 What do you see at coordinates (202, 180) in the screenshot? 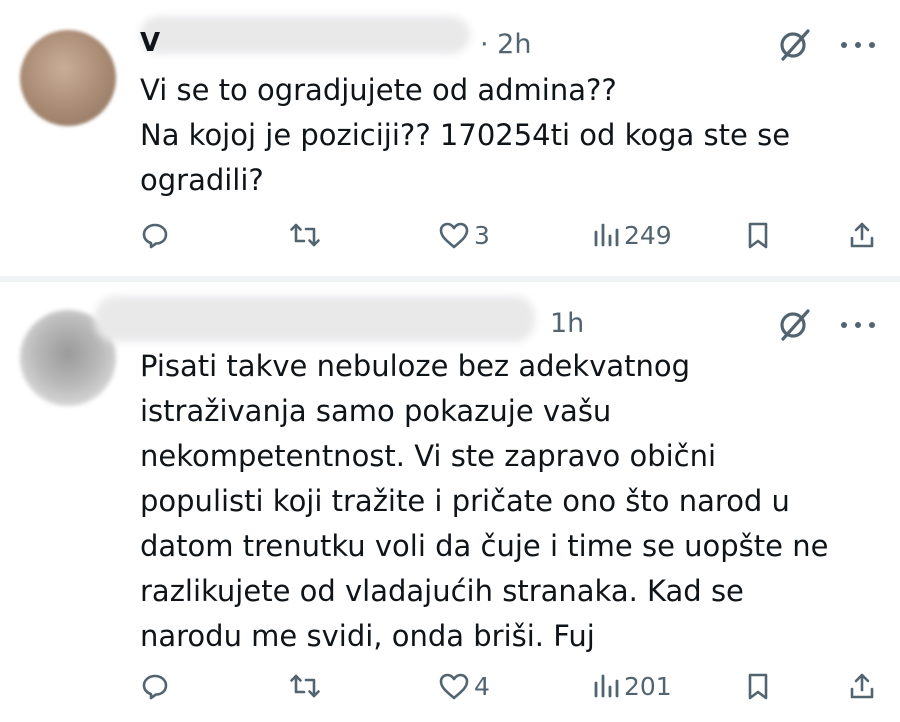
I see `tweet-text-line: ogradili?` at bounding box center [202, 180].